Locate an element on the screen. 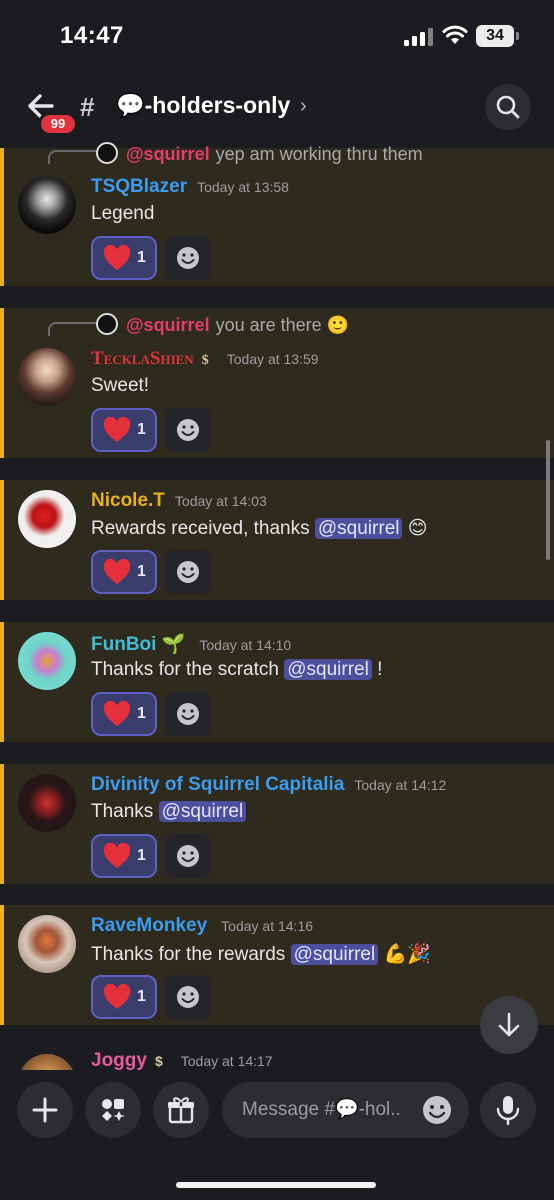 This screenshot has width=554, height=1200. timestamp: Today at 14:17 is located at coordinates (226, 1061).